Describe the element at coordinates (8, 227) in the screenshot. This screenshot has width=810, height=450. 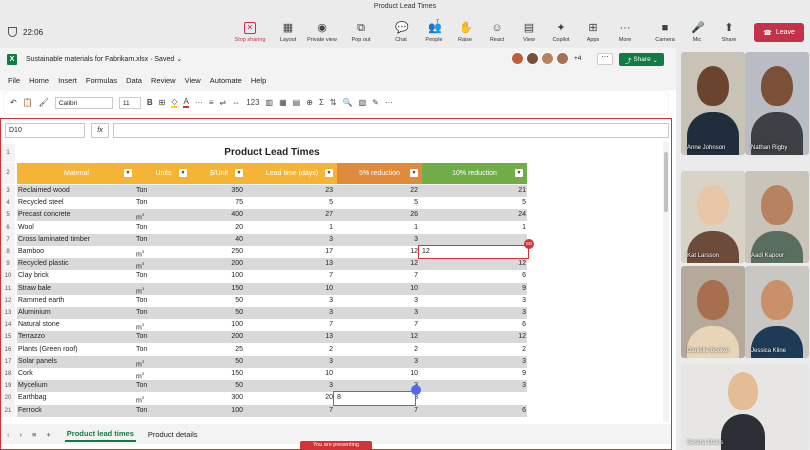
I see `row-number: 6` at that location.